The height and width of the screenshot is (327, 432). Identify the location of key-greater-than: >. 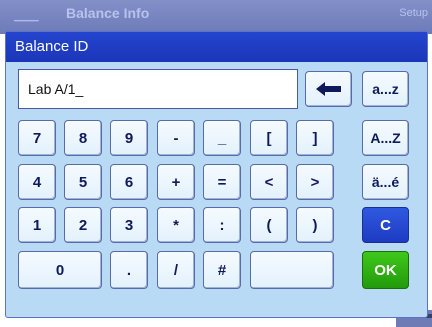
(315, 182).